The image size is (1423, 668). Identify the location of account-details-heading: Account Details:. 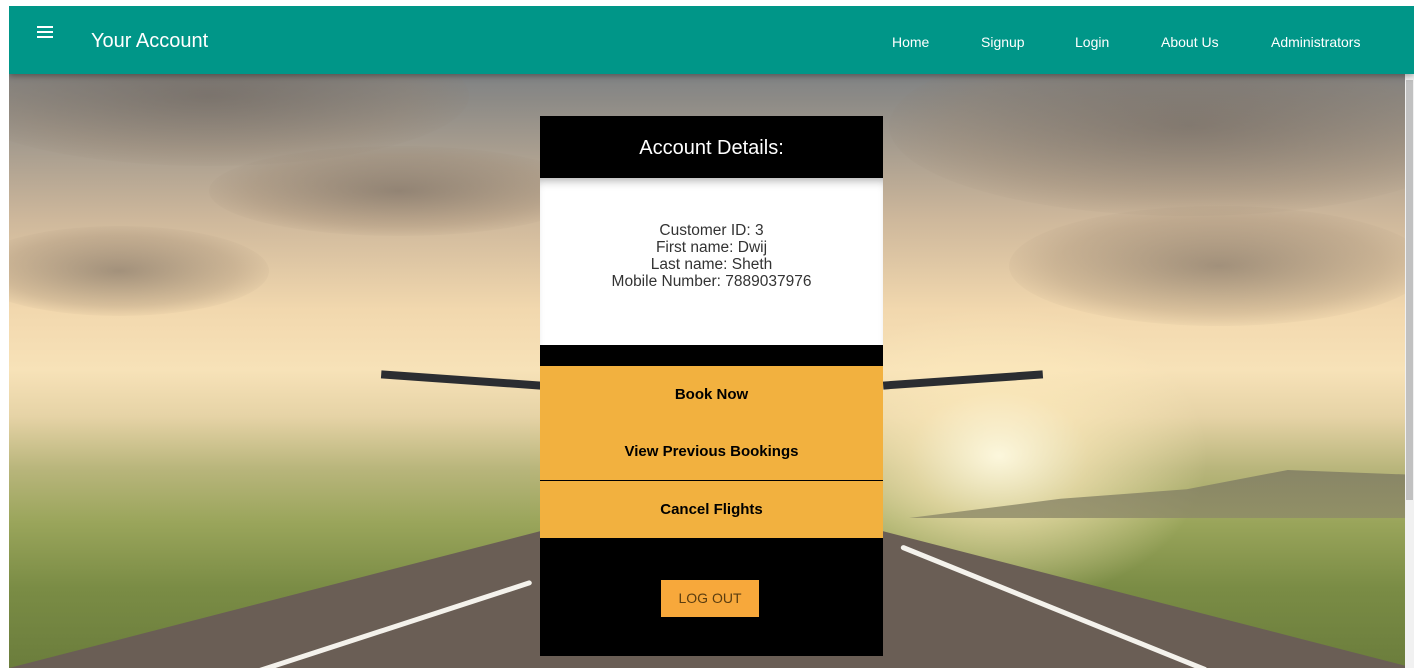
(711, 148).